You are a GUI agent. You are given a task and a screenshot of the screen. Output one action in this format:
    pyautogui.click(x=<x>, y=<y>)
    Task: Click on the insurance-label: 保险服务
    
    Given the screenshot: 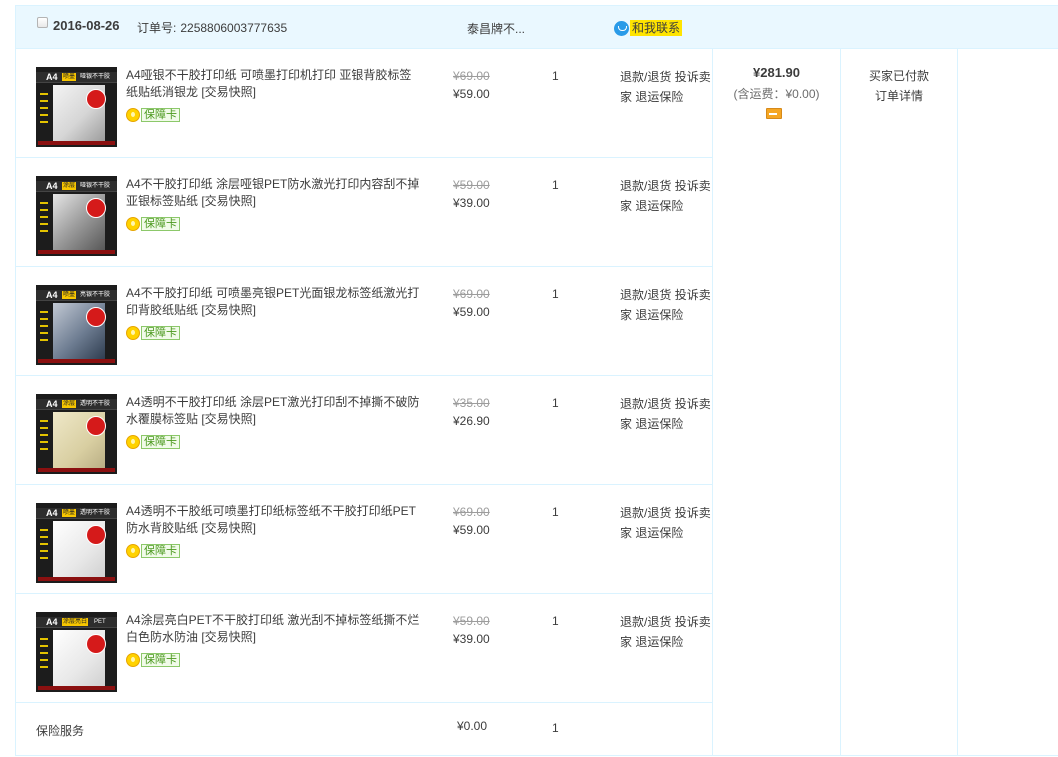 What is the action you would take?
    pyautogui.click(x=60, y=731)
    